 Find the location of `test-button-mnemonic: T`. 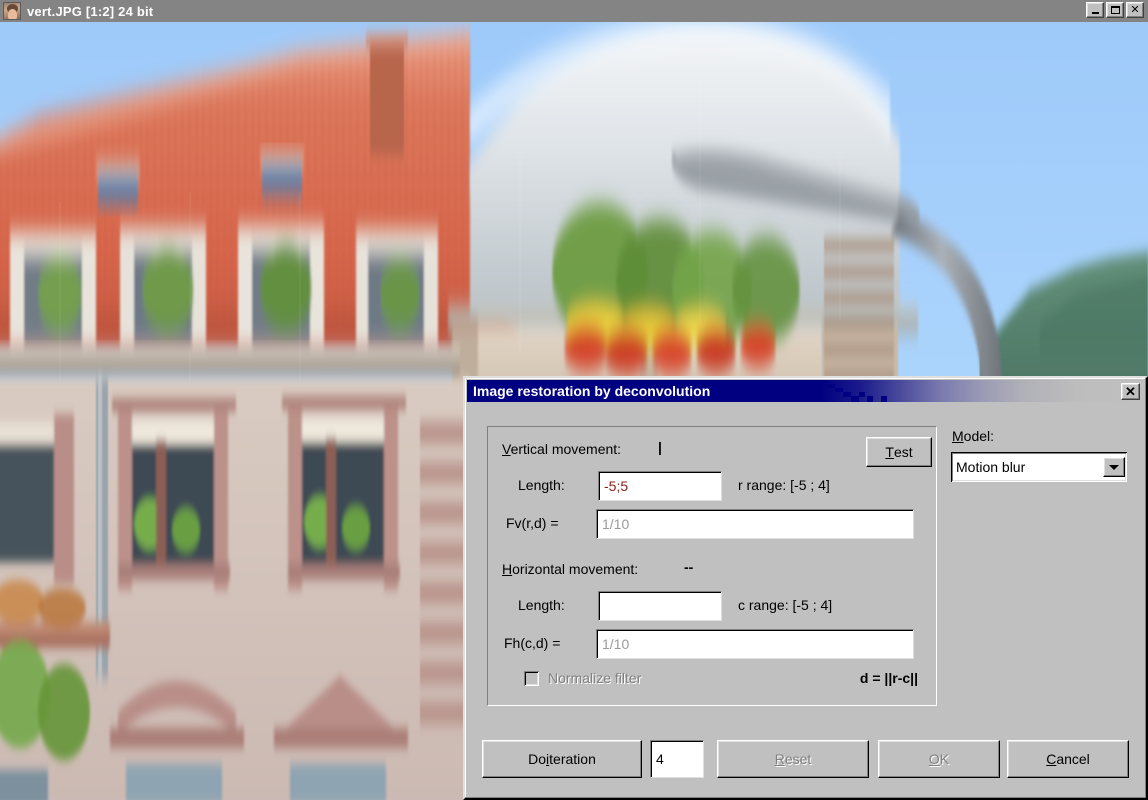

test-button-mnemonic: T is located at coordinates (889, 452).